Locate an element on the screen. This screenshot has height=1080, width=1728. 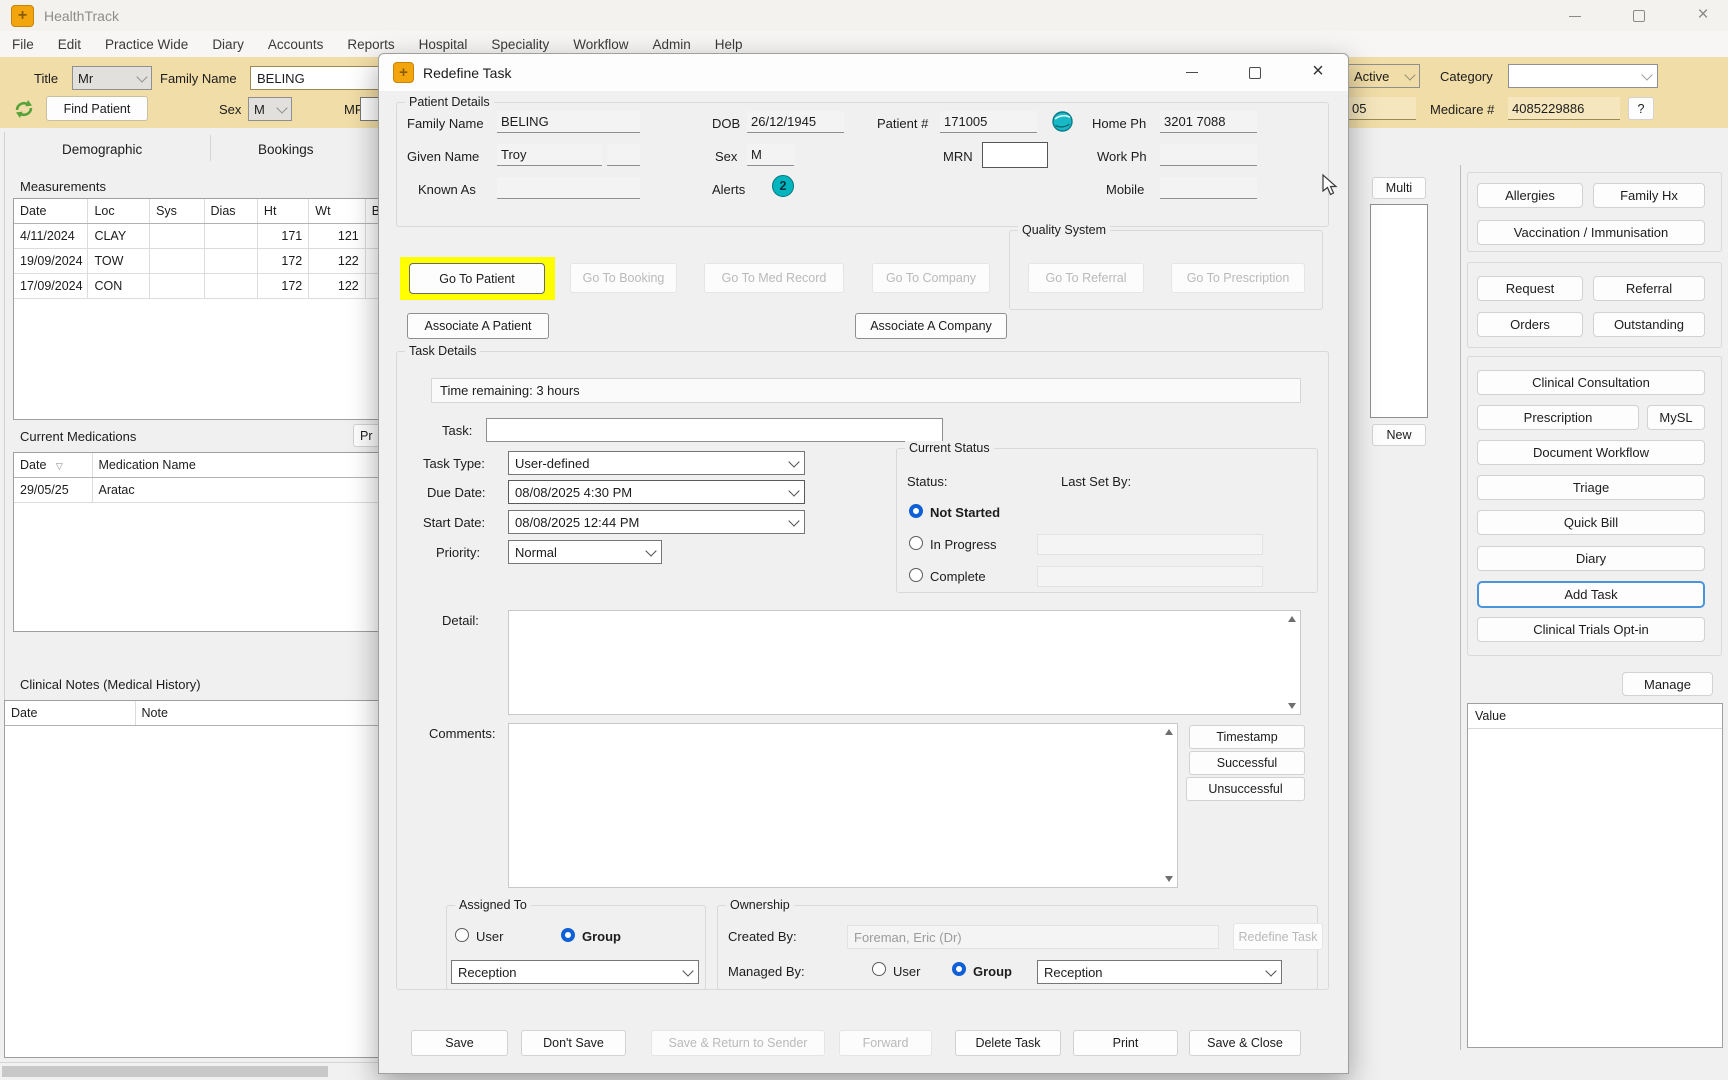
menu-hospital: Hospital is located at coordinates (443, 44).